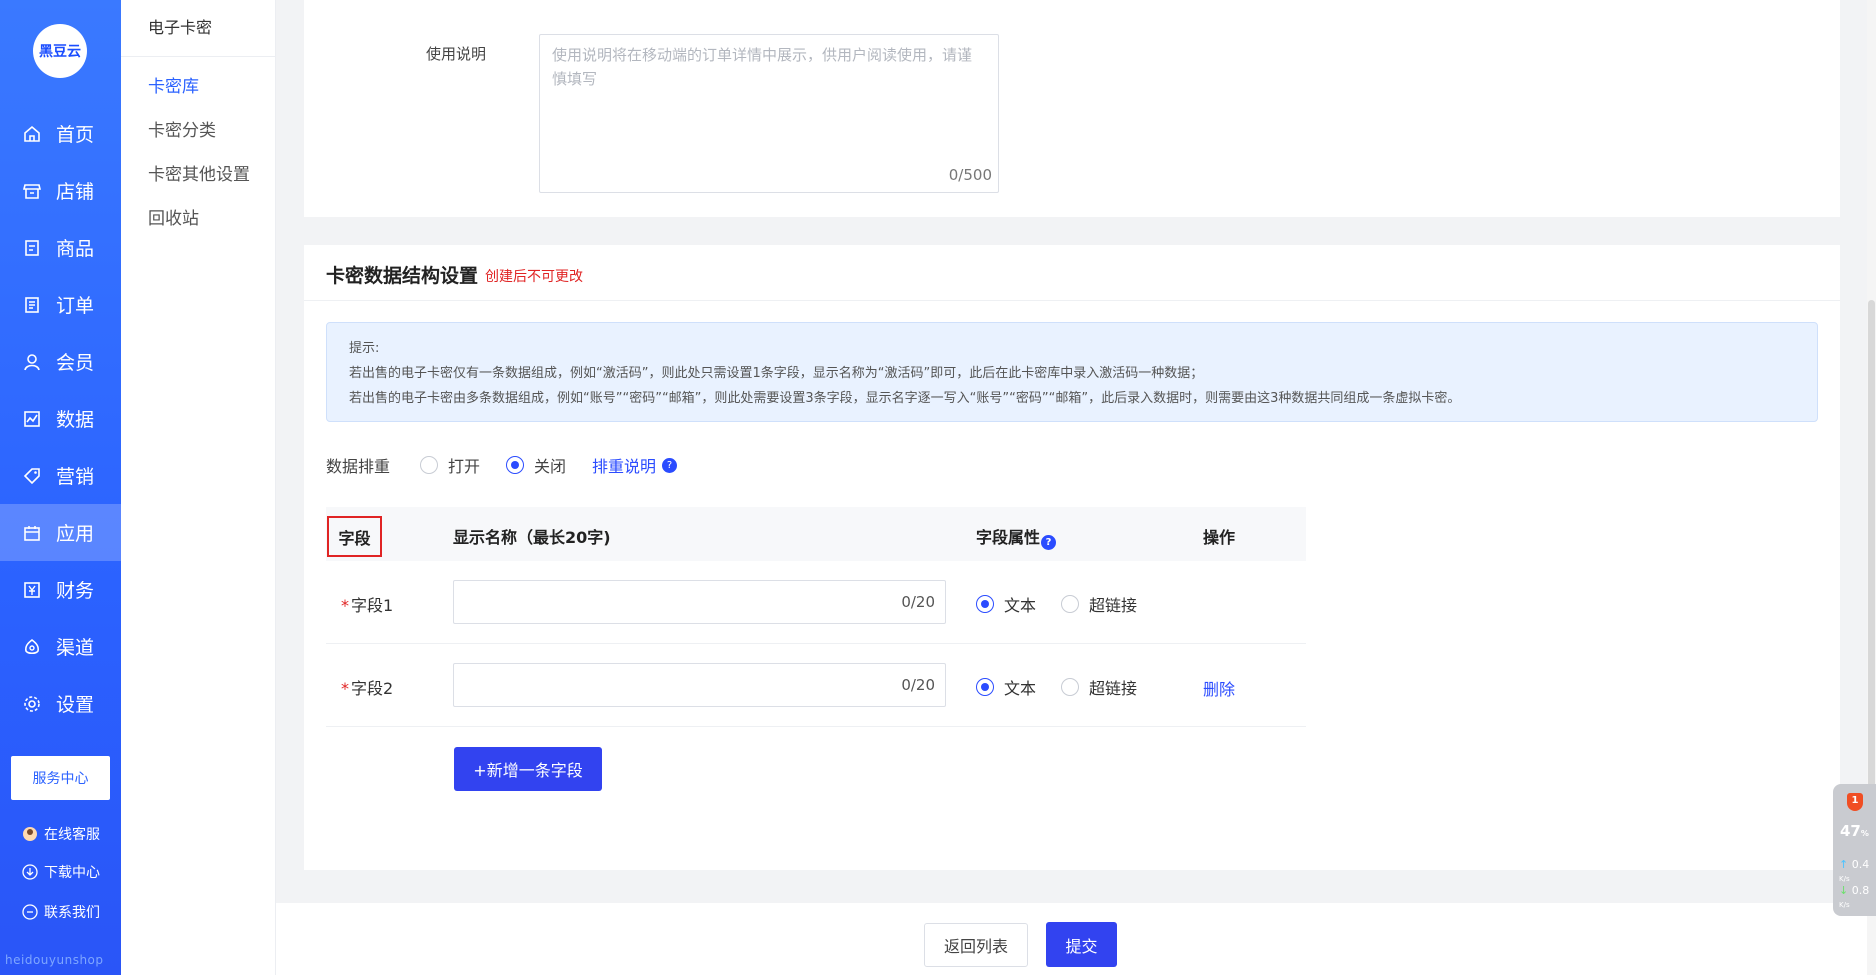  Describe the element at coordinates (72, 873) in the screenshot. I see `download-center-label: 下载中心` at that location.